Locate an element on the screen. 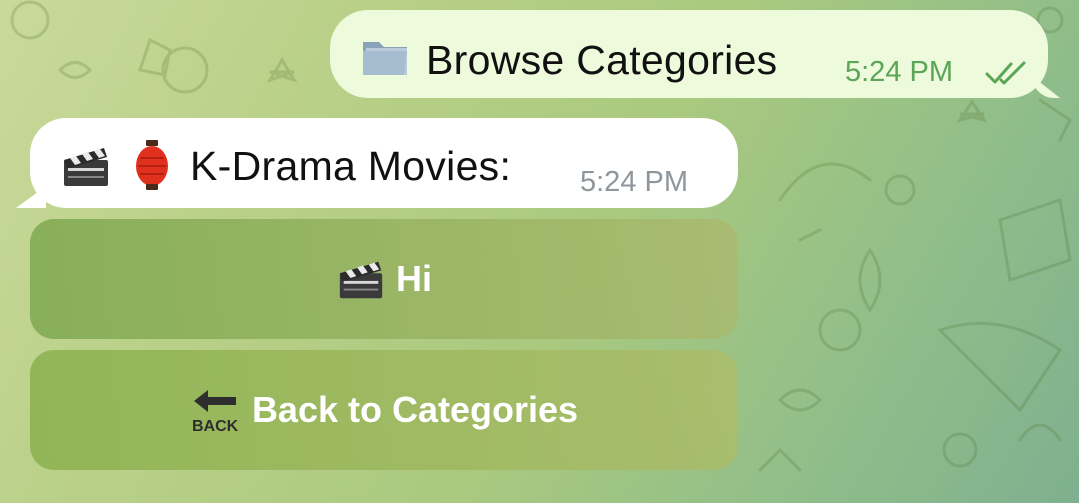  incoming-message-time: 5:24 PM is located at coordinates (634, 182).